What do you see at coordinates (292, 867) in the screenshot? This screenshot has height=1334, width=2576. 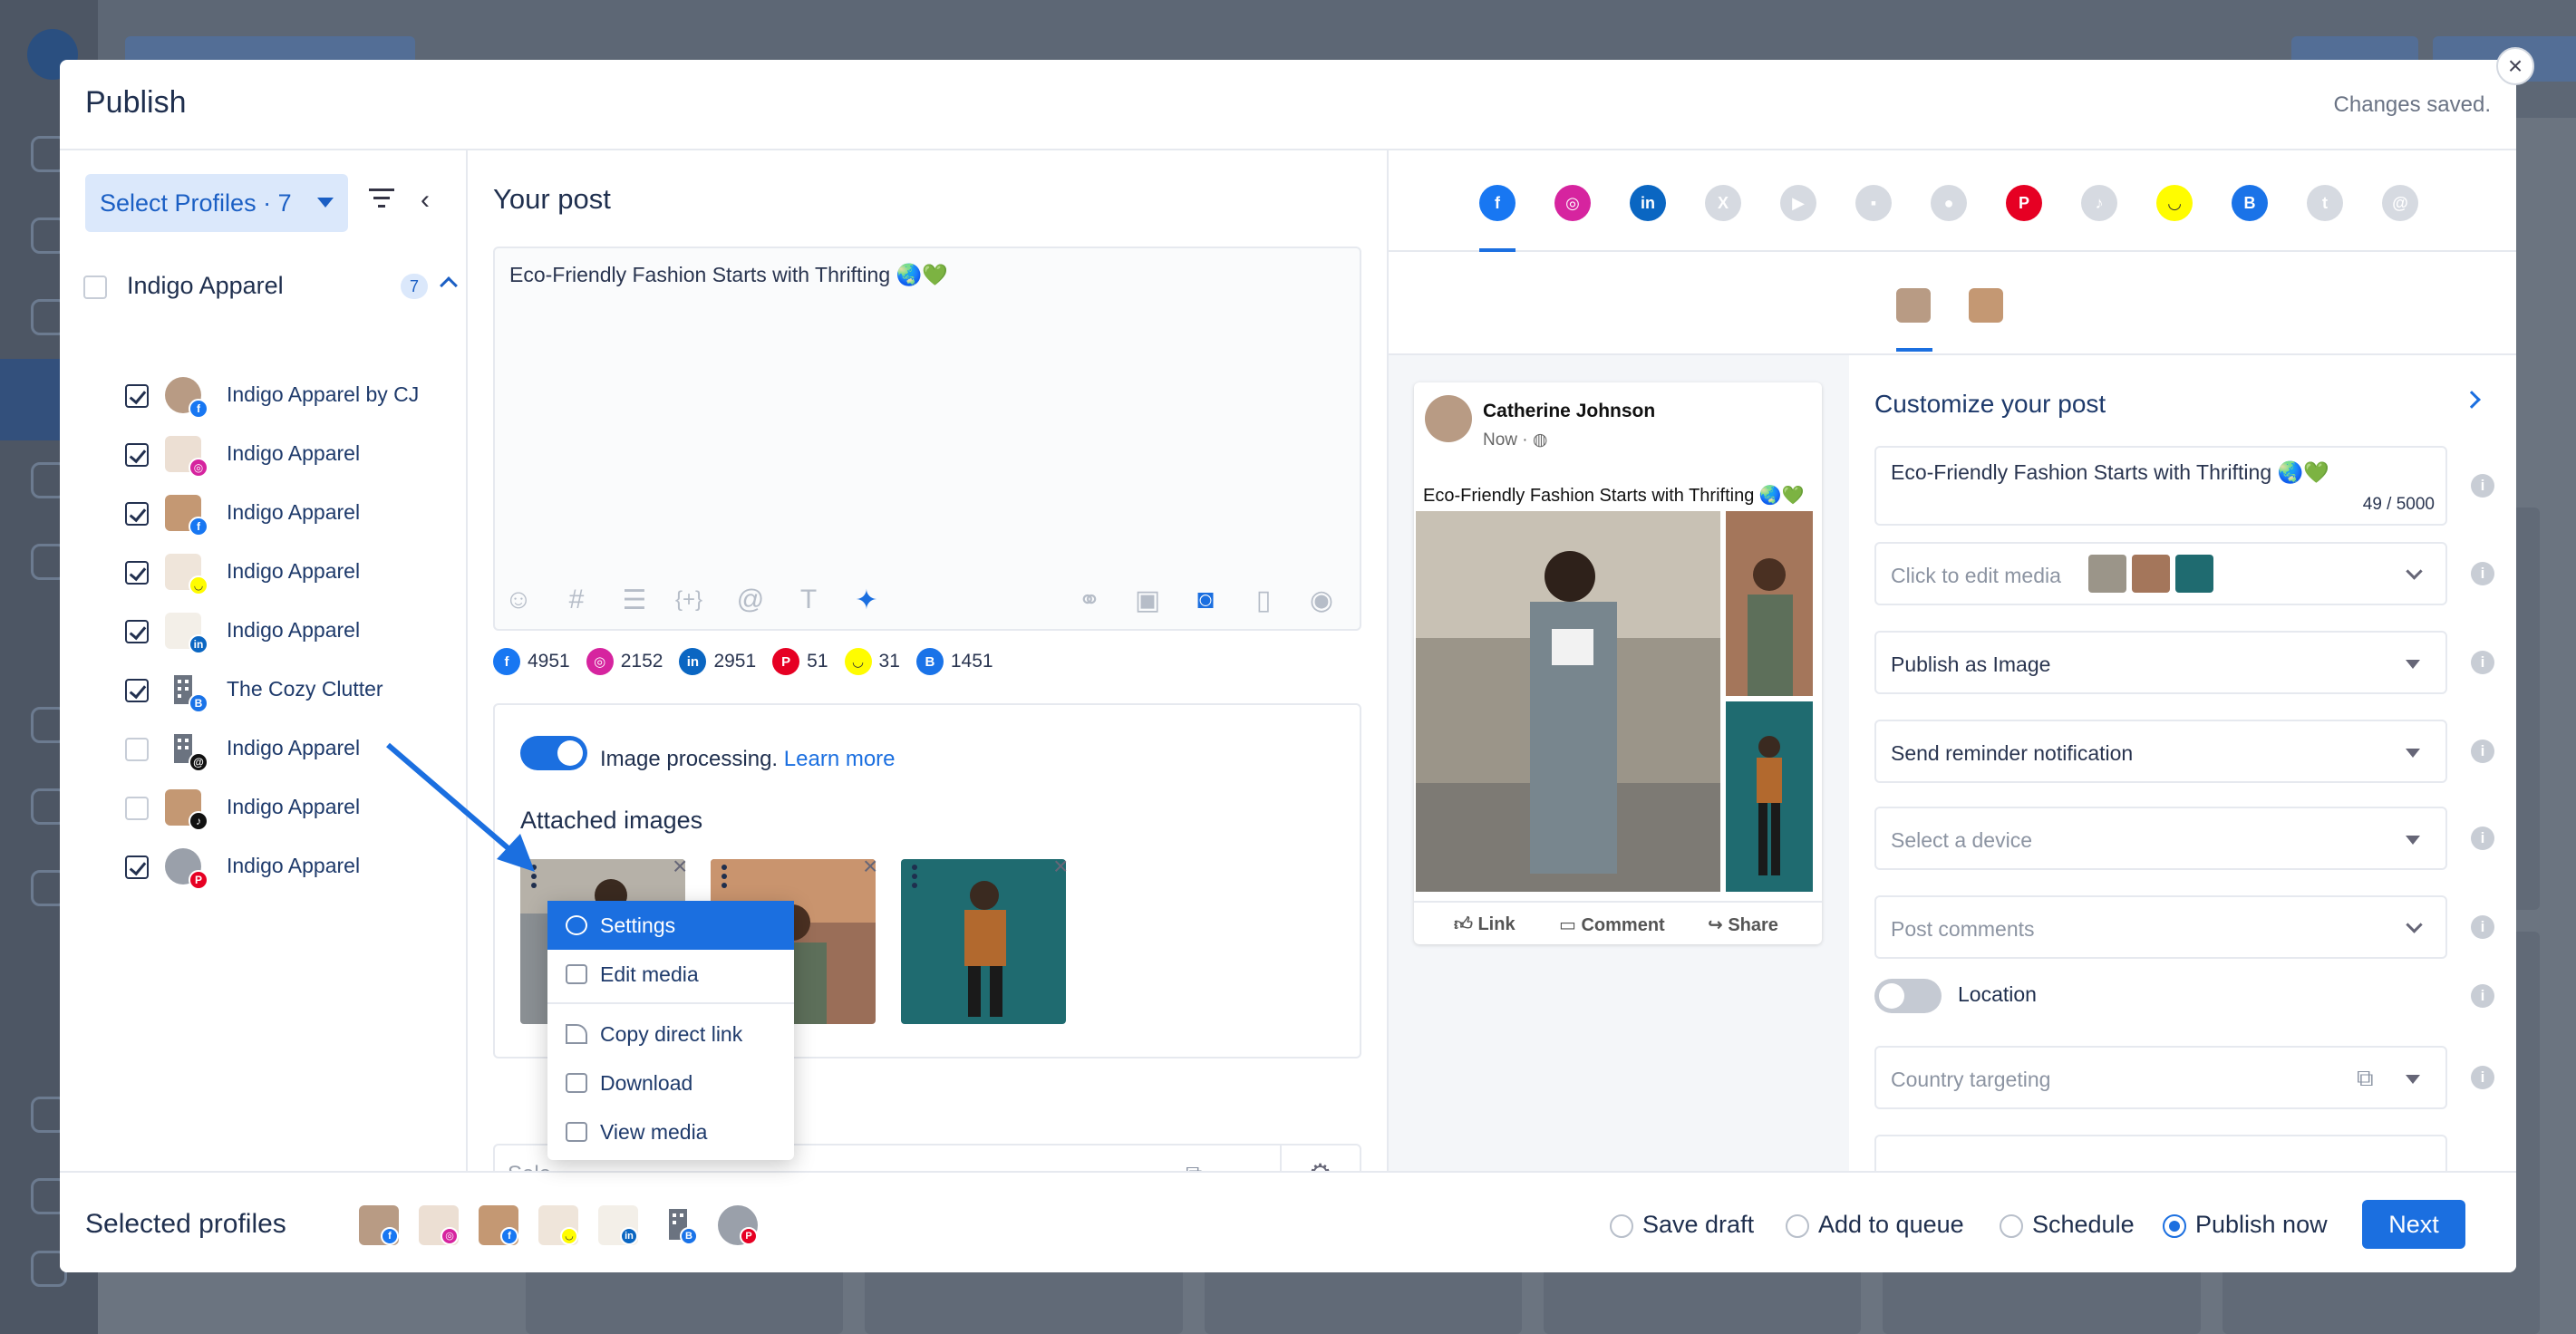 I see `profile-row: P Indigo Apparel` at bounding box center [292, 867].